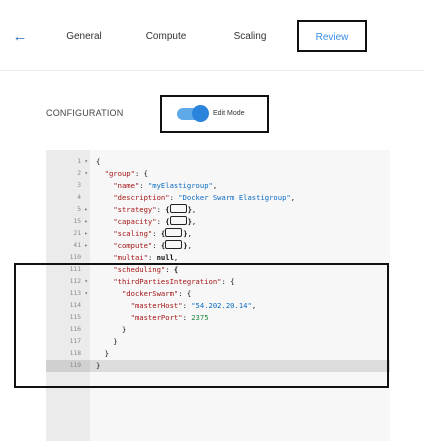  What do you see at coordinates (218, 270) in the screenshot?
I see `code-line: 111 "scheduling": {` at bounding box center [218, 270].